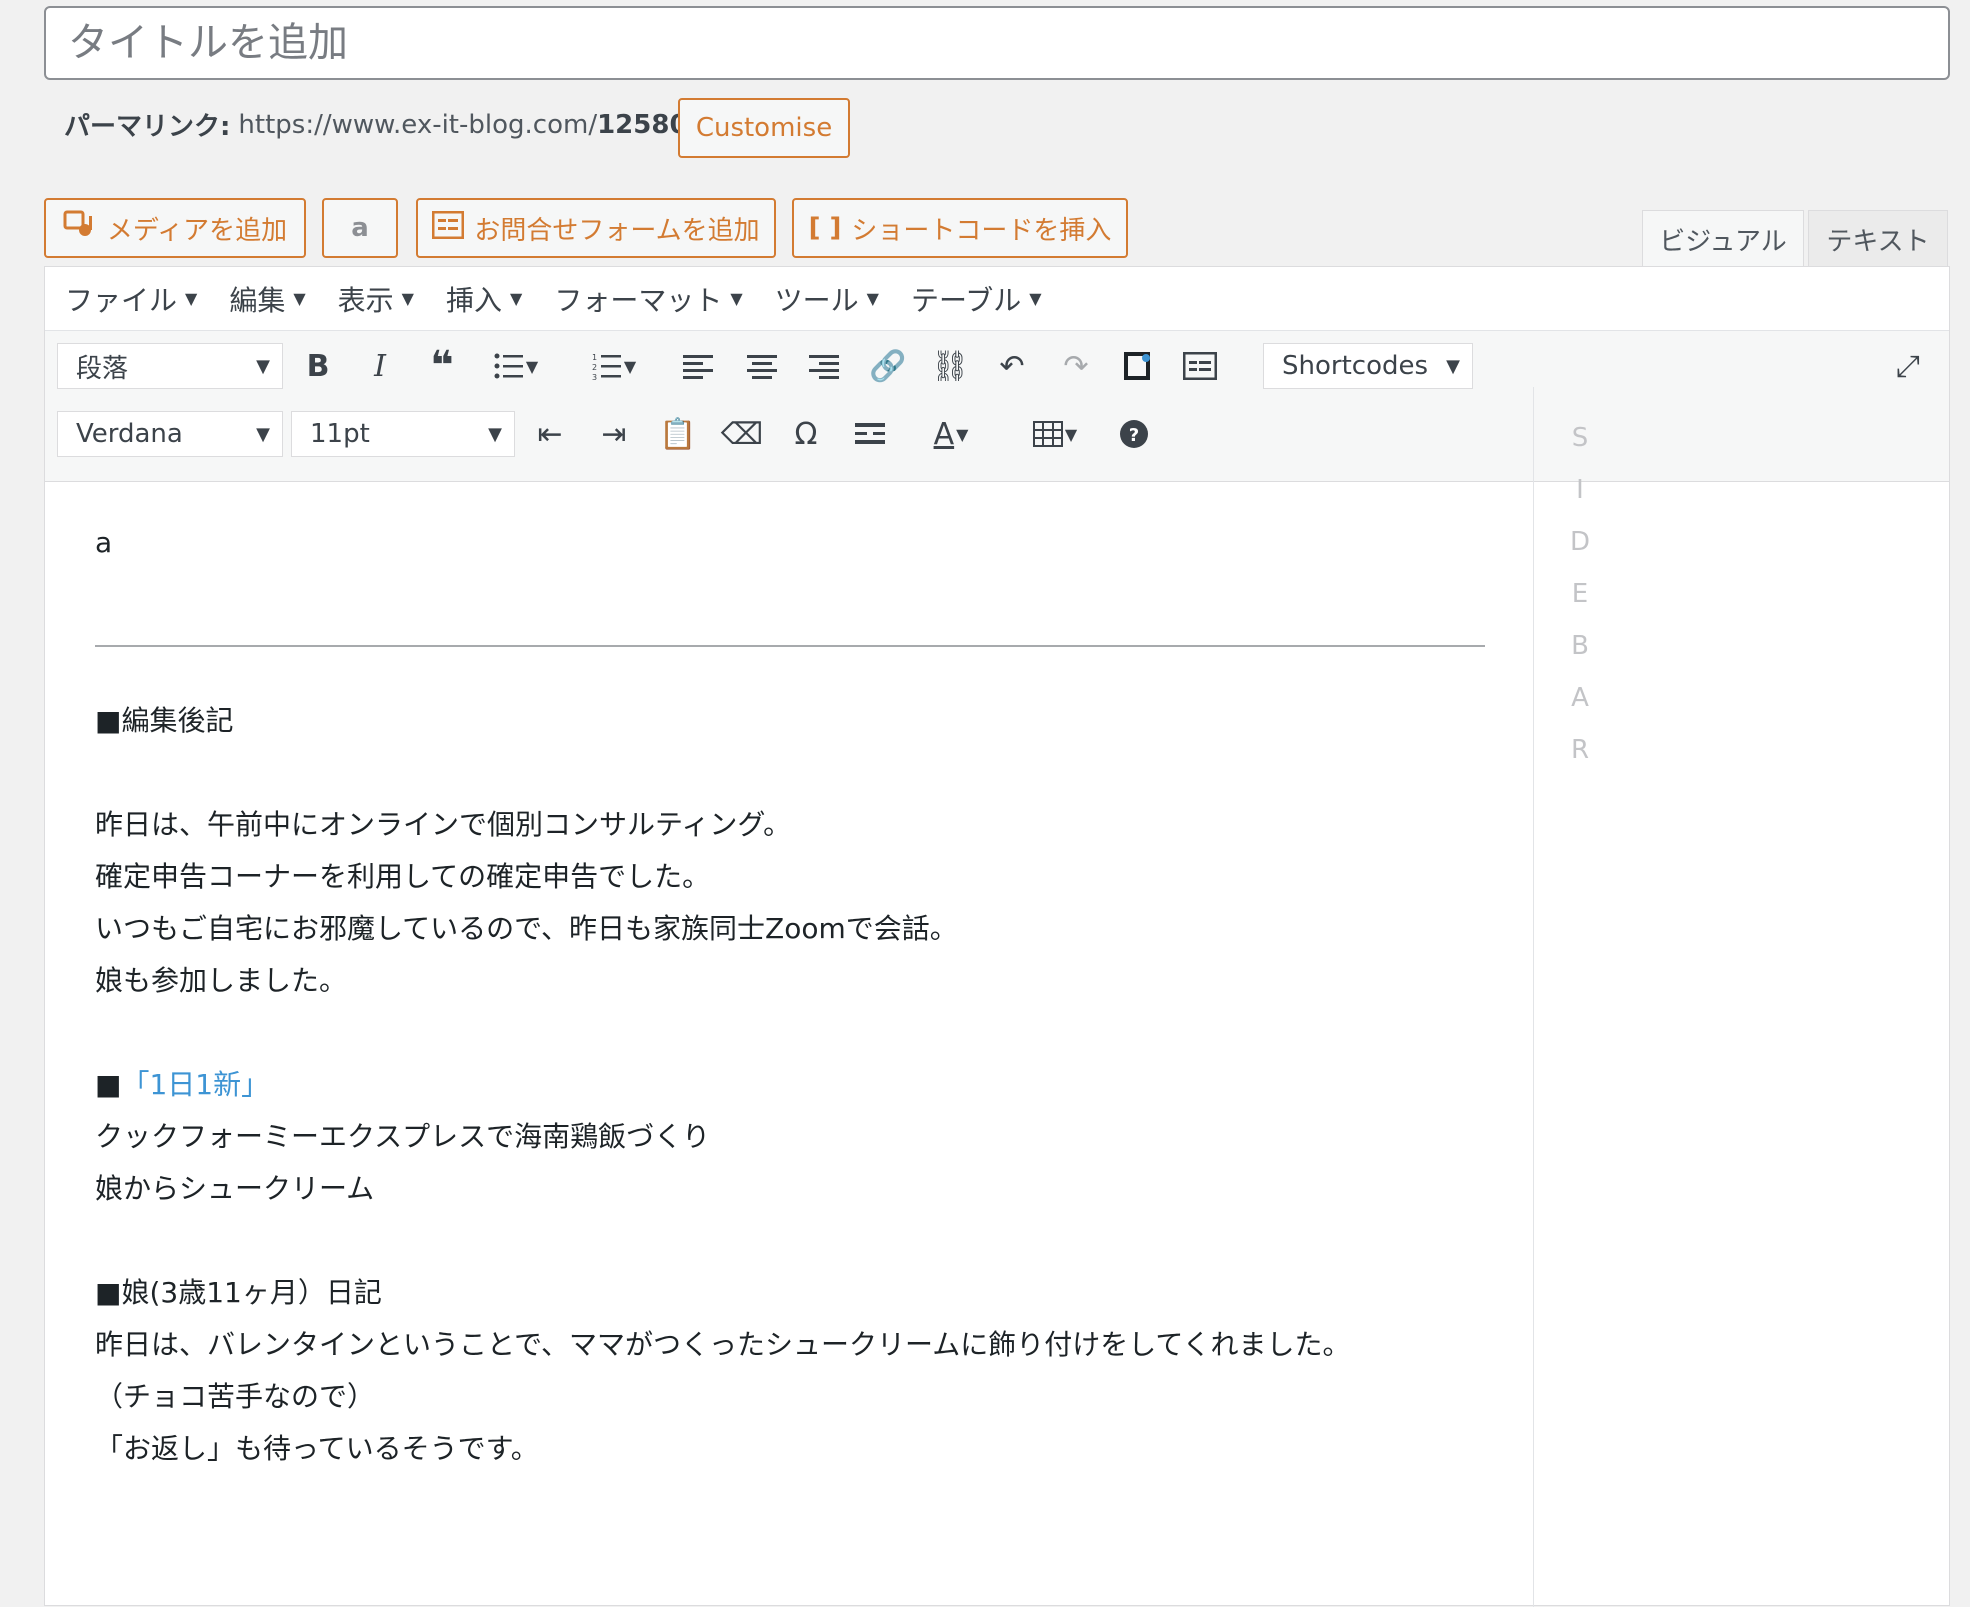 This screenshot has width=1970, height=1607. I want to click on title-input, so click(1007, 43).